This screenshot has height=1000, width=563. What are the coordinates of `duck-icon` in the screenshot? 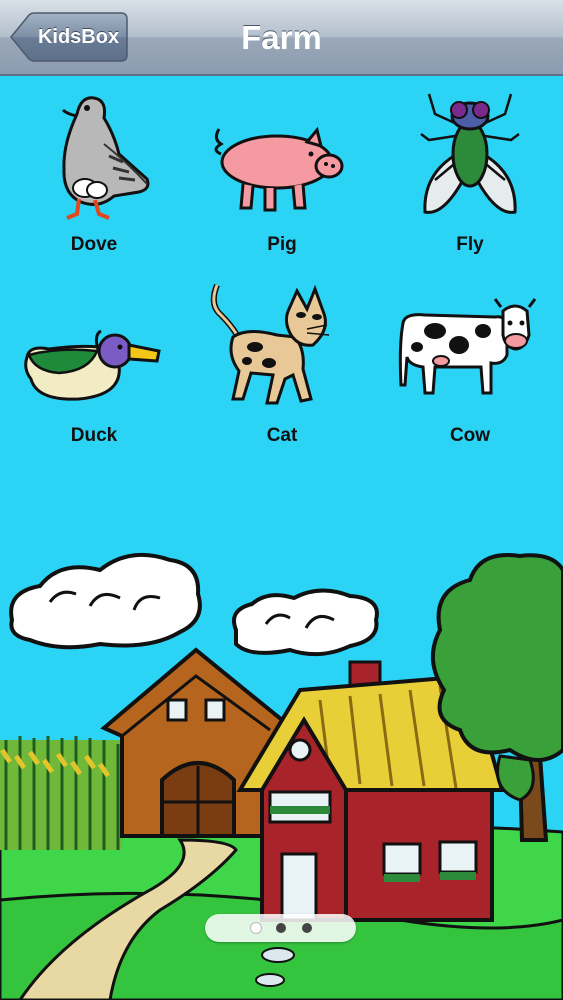 It's located at (92, 365).